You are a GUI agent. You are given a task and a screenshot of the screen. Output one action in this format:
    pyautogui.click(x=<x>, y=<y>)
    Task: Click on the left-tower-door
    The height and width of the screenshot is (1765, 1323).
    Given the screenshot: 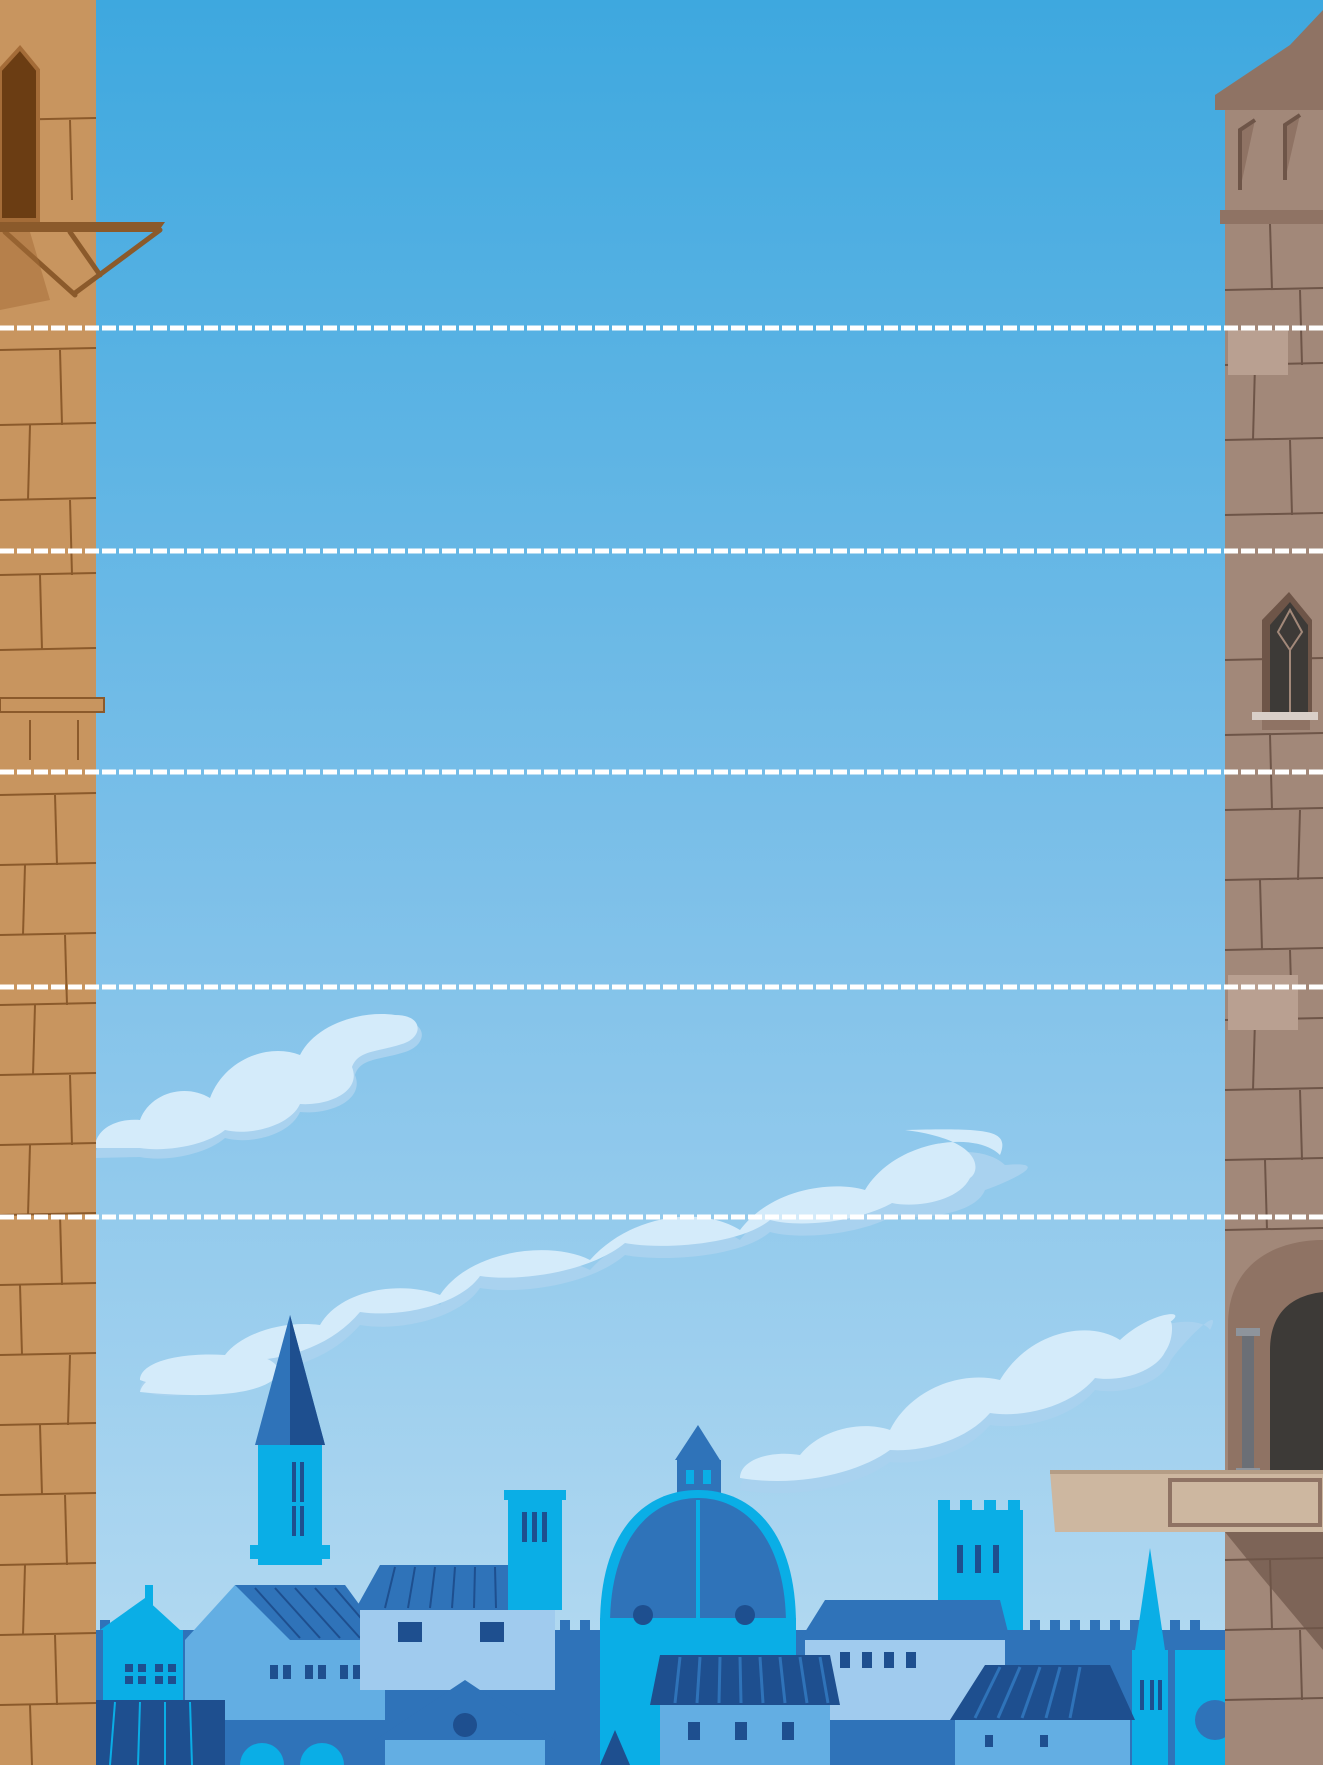 What is the action you would take?
    pyautogui.click(x=20, y=133)
    